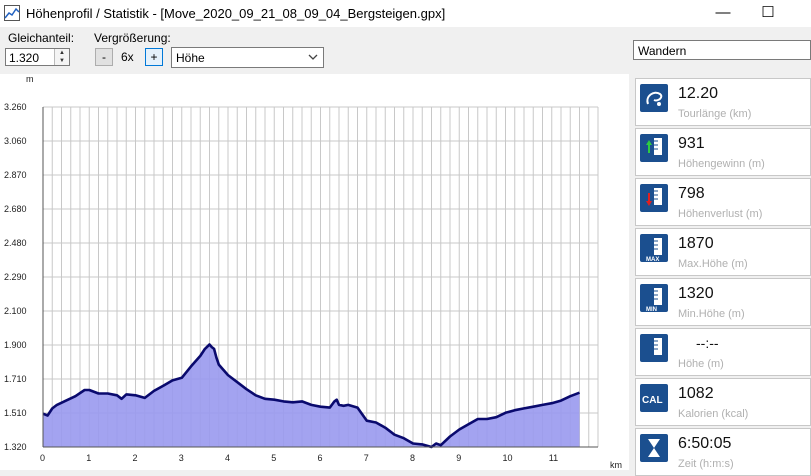  What do you see at coordinates (723, 152) in the screenshot?
I see `stat-card: 931 Höhengewinn (m)` at bounding box center [723, 152].